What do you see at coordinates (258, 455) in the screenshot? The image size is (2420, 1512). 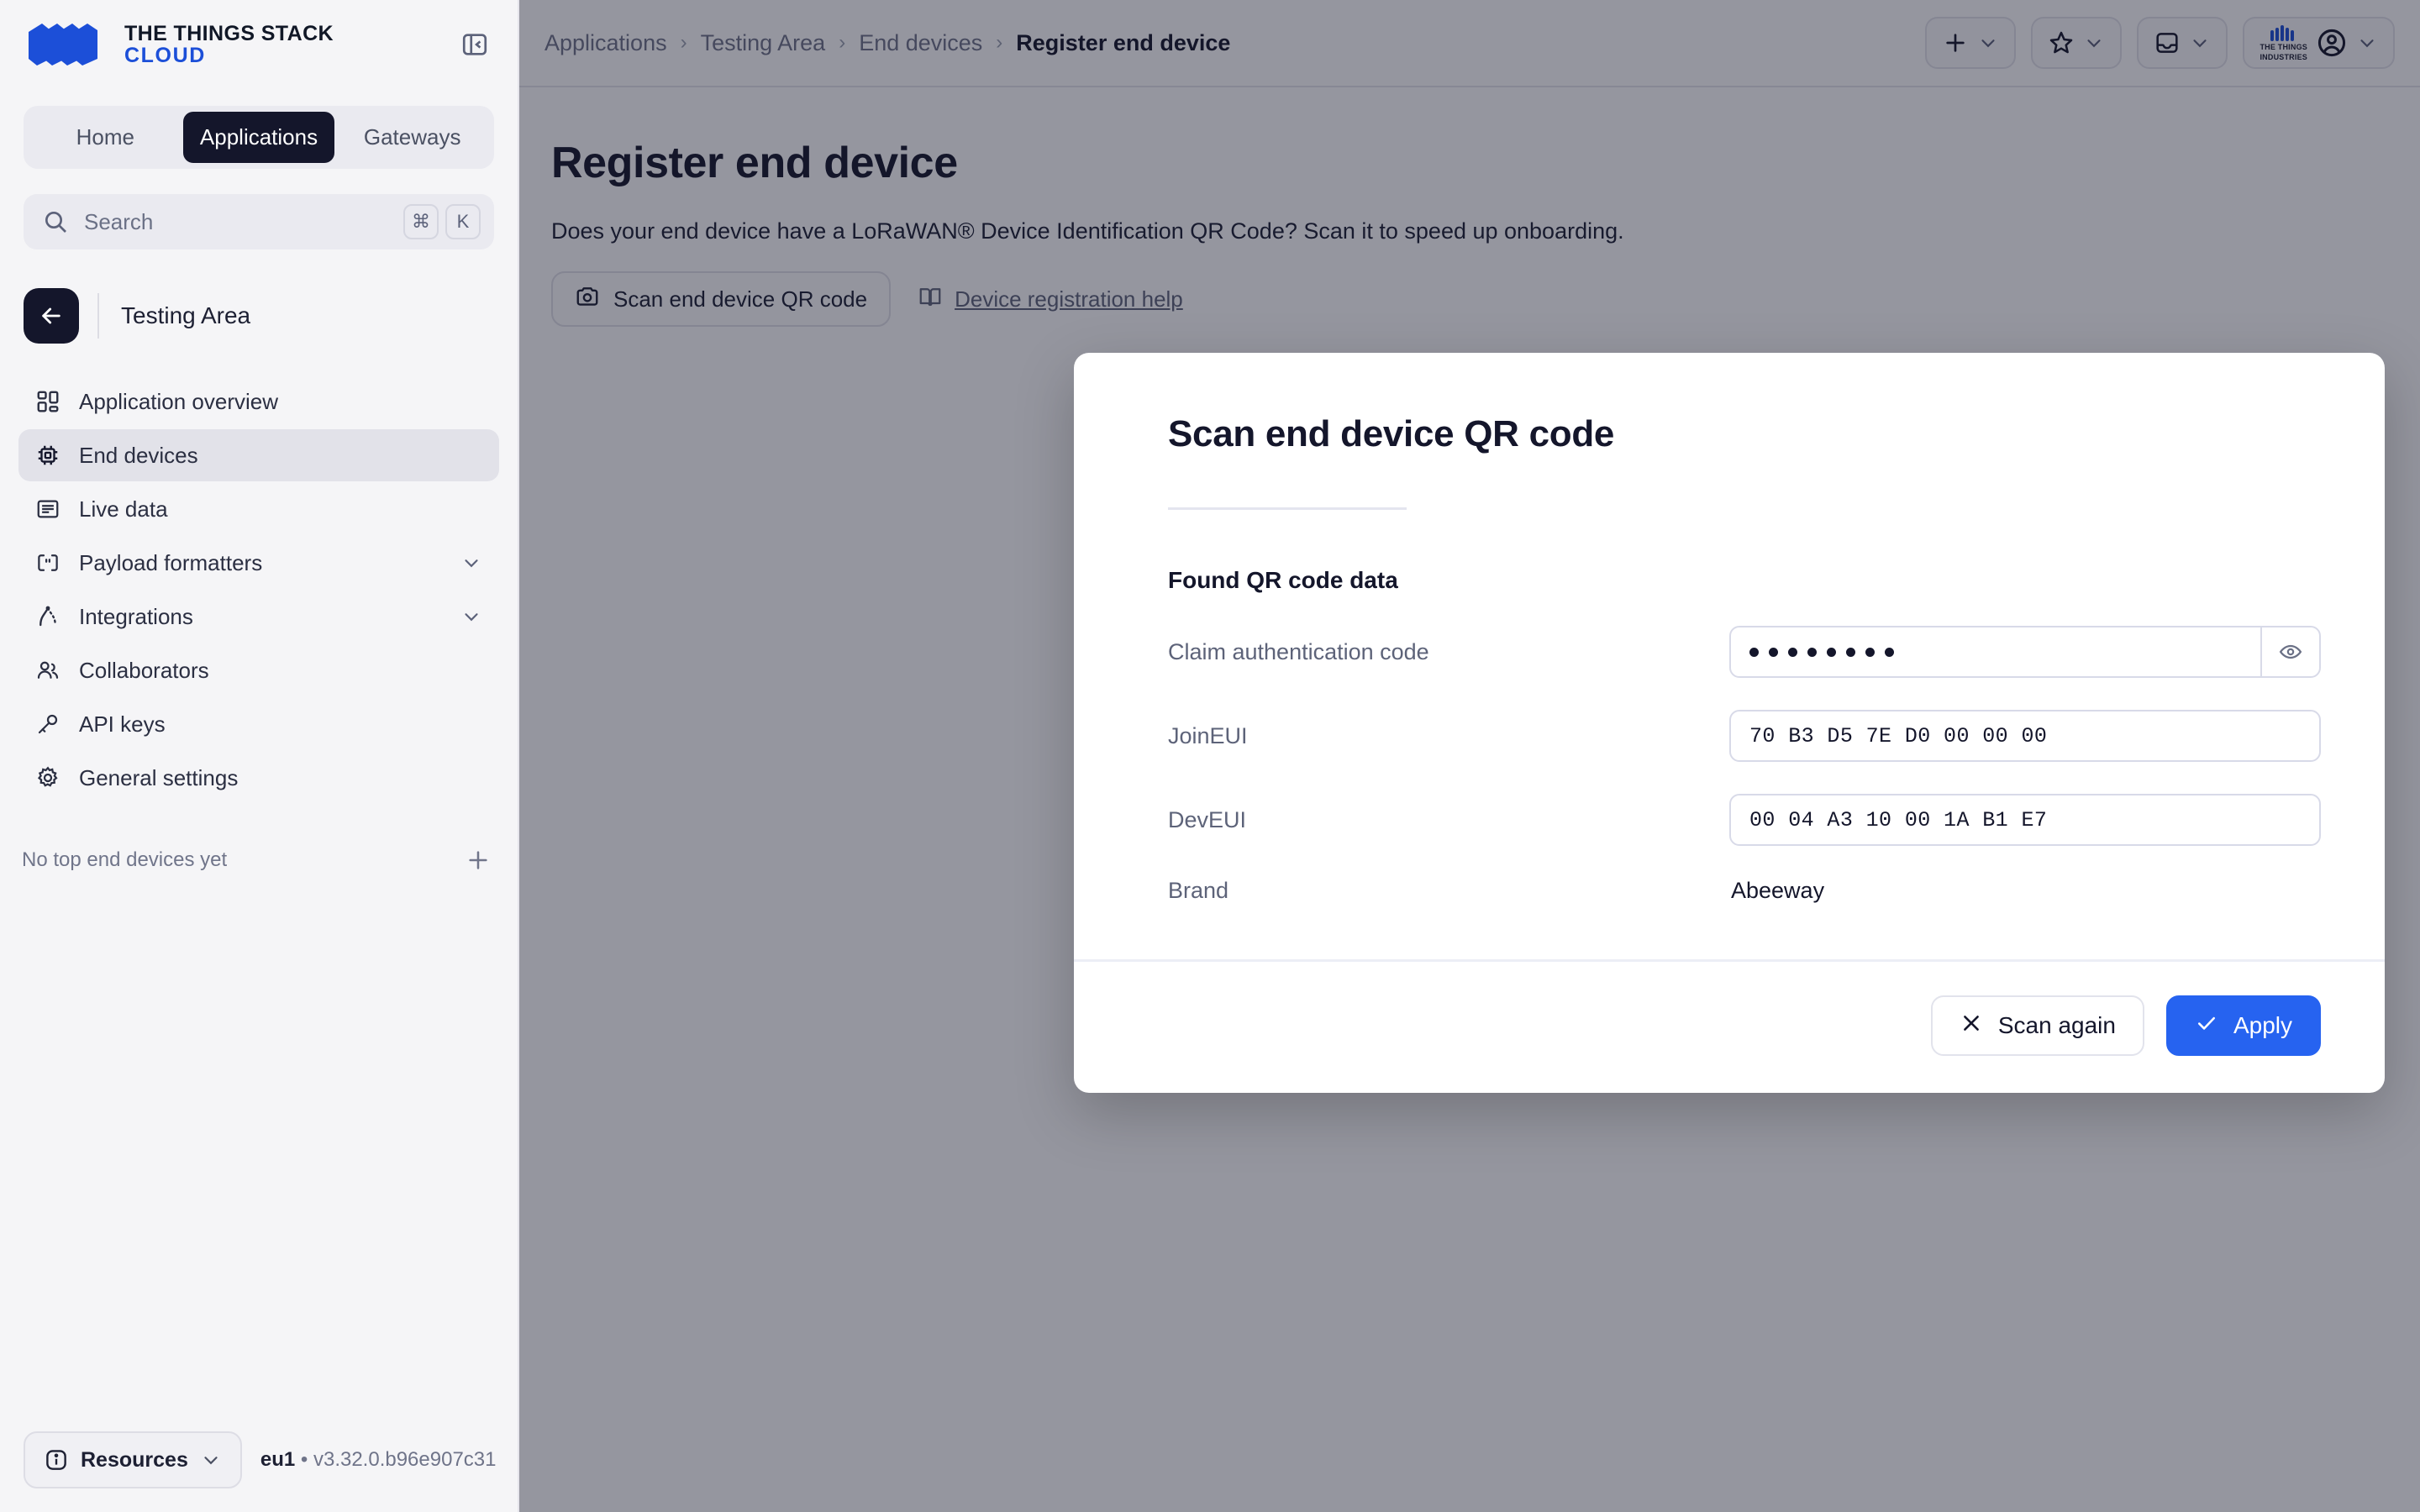 I see `sidebar-item-end-devices: End devices` at bounding box center [258, 455].